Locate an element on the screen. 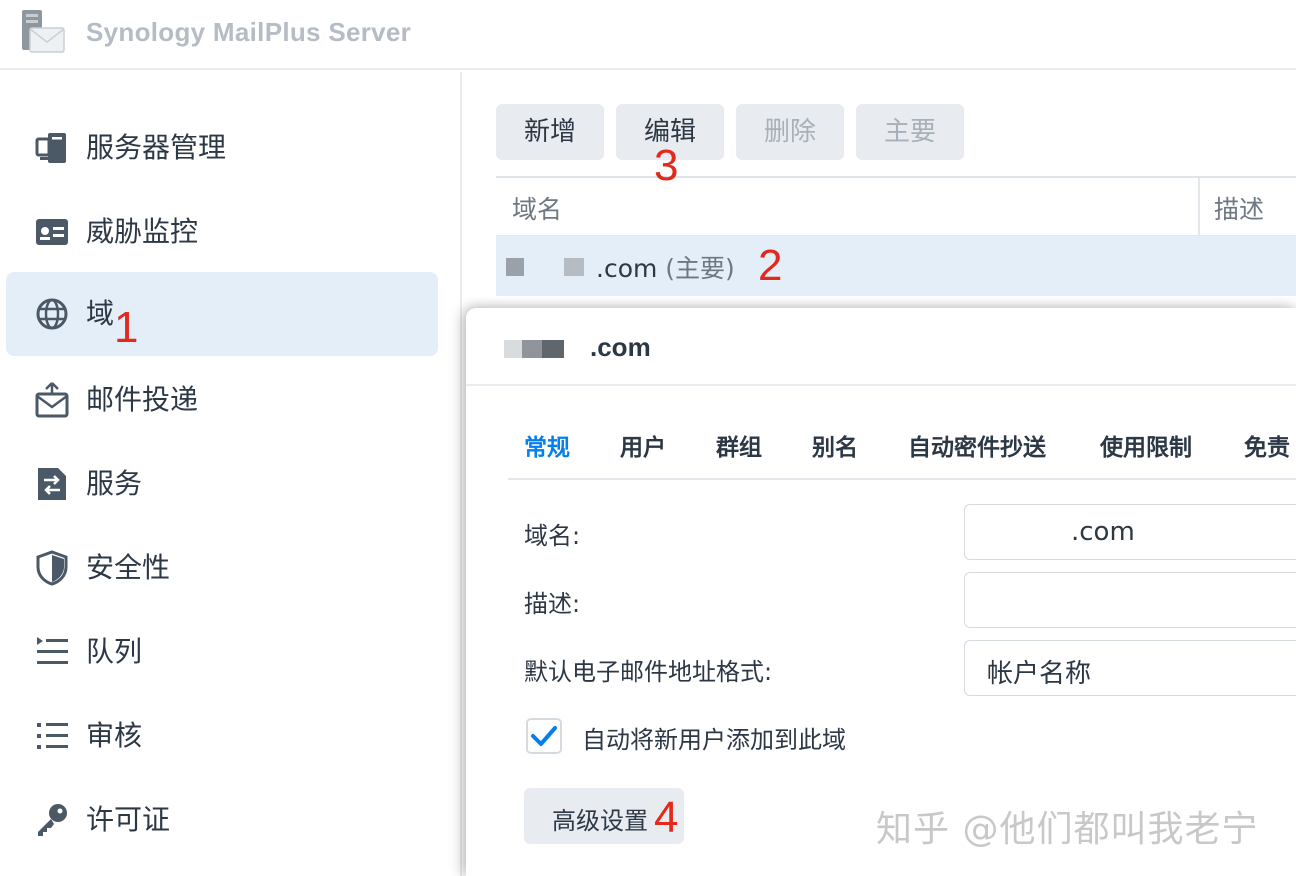 This screenshot has height=876, width=1296. shield-icon is located at coordinates (52, 568).